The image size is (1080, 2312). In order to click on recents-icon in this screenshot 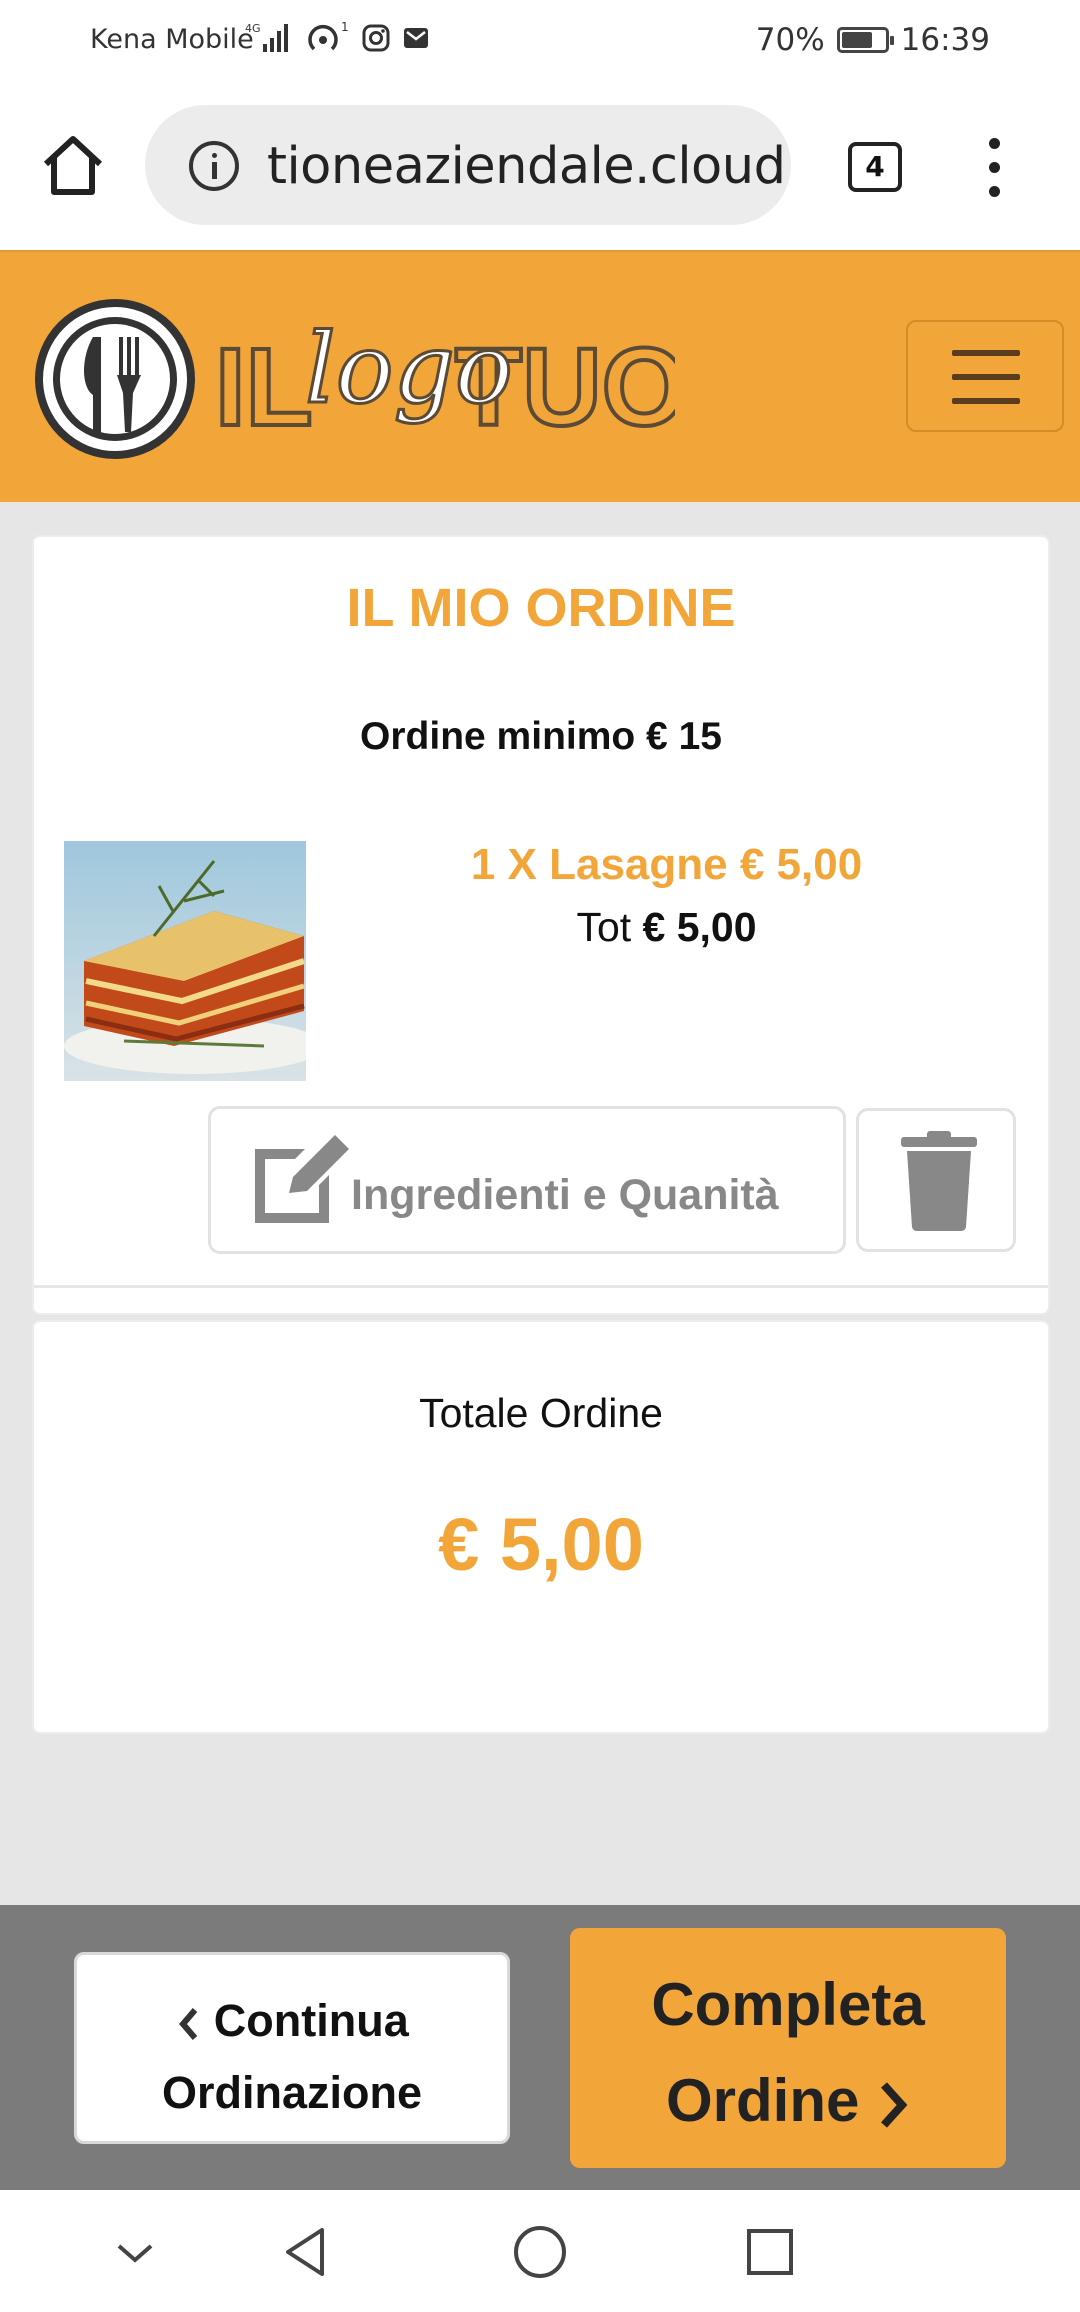, I will do `click(770, 2252)`.